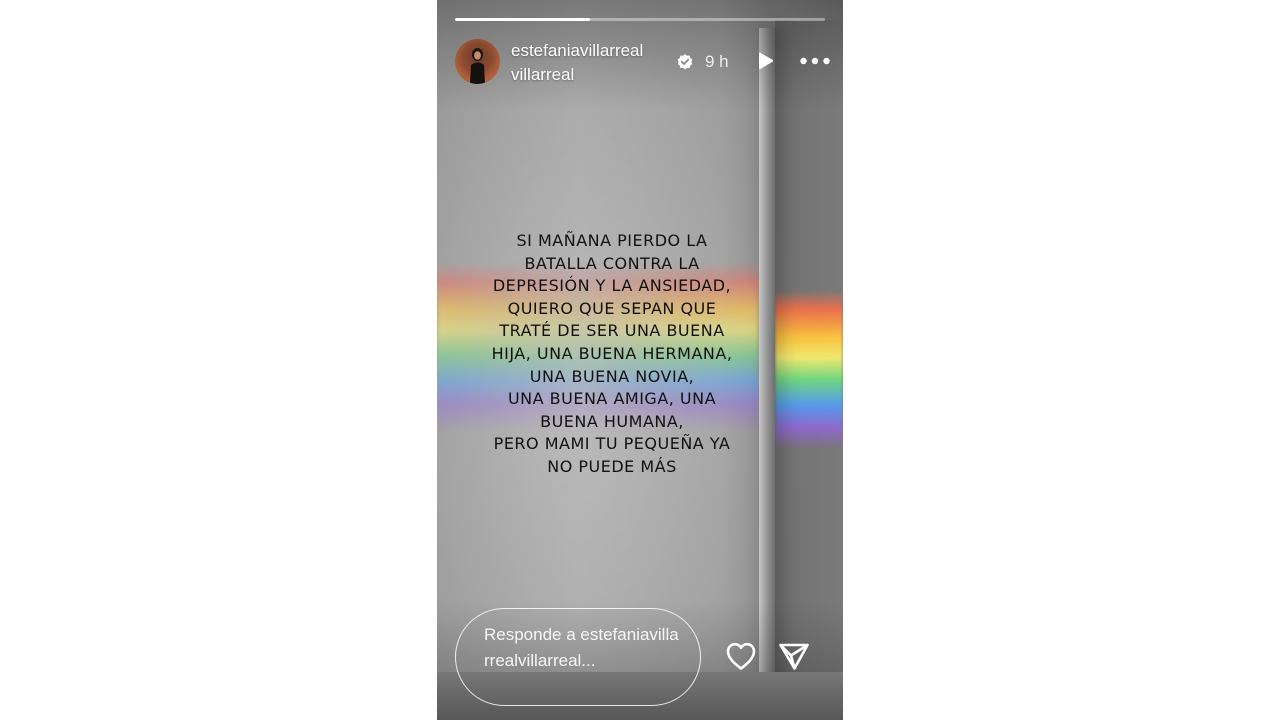 The width and height of the screenshot is (1280, 720). What do you see at coordinates (612, 421) in the screenshot?
I see `message-line: BUENA HUMANA,` at bounding box center [612, 421].